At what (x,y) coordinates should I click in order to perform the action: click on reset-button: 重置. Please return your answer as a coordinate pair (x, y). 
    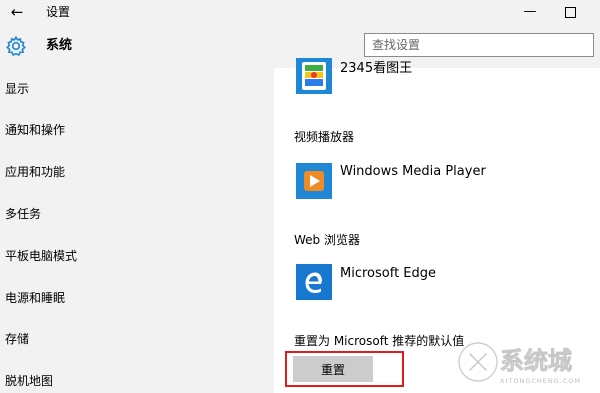
    Looking at the image, I should click on (333, 369).